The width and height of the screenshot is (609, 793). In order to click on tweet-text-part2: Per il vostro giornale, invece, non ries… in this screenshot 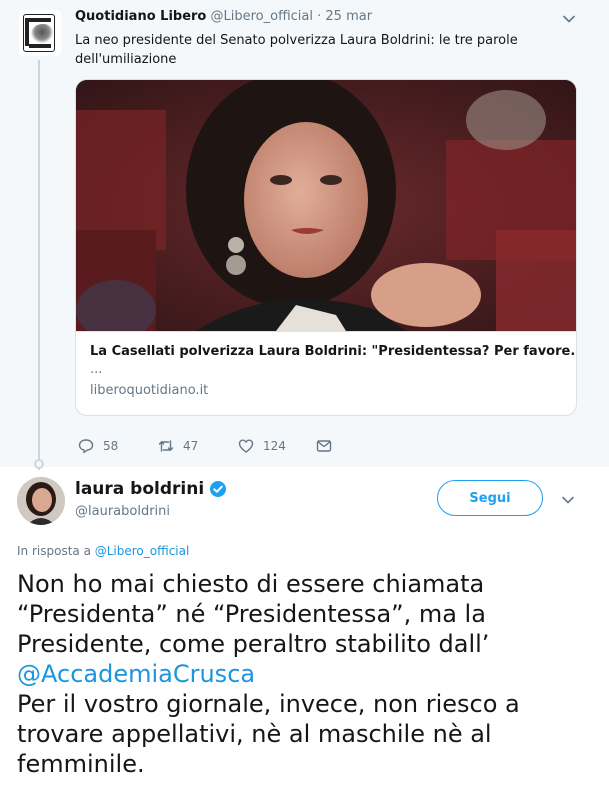, I will do `click(268, 734)`.